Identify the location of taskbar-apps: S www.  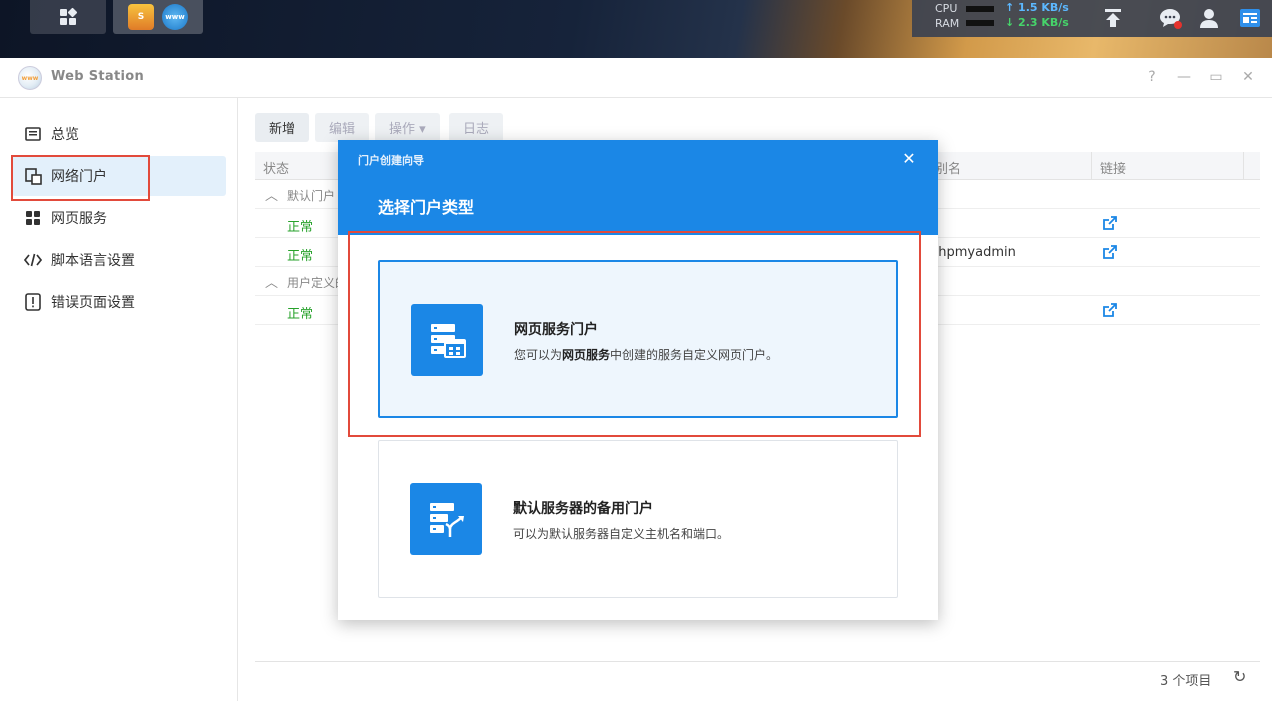
(158, 17).